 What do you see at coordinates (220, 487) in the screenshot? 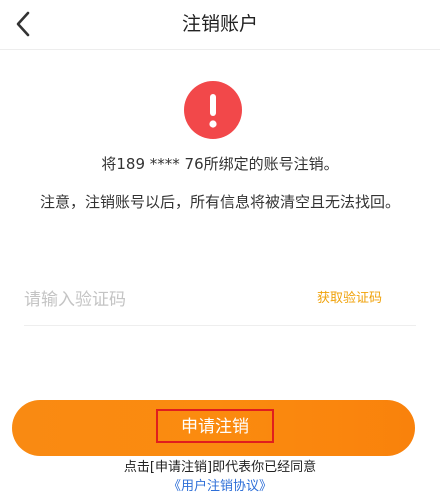
I see `user-cancel-agreement-link: 《用户注销协议》` at bounding box center [220, 487].